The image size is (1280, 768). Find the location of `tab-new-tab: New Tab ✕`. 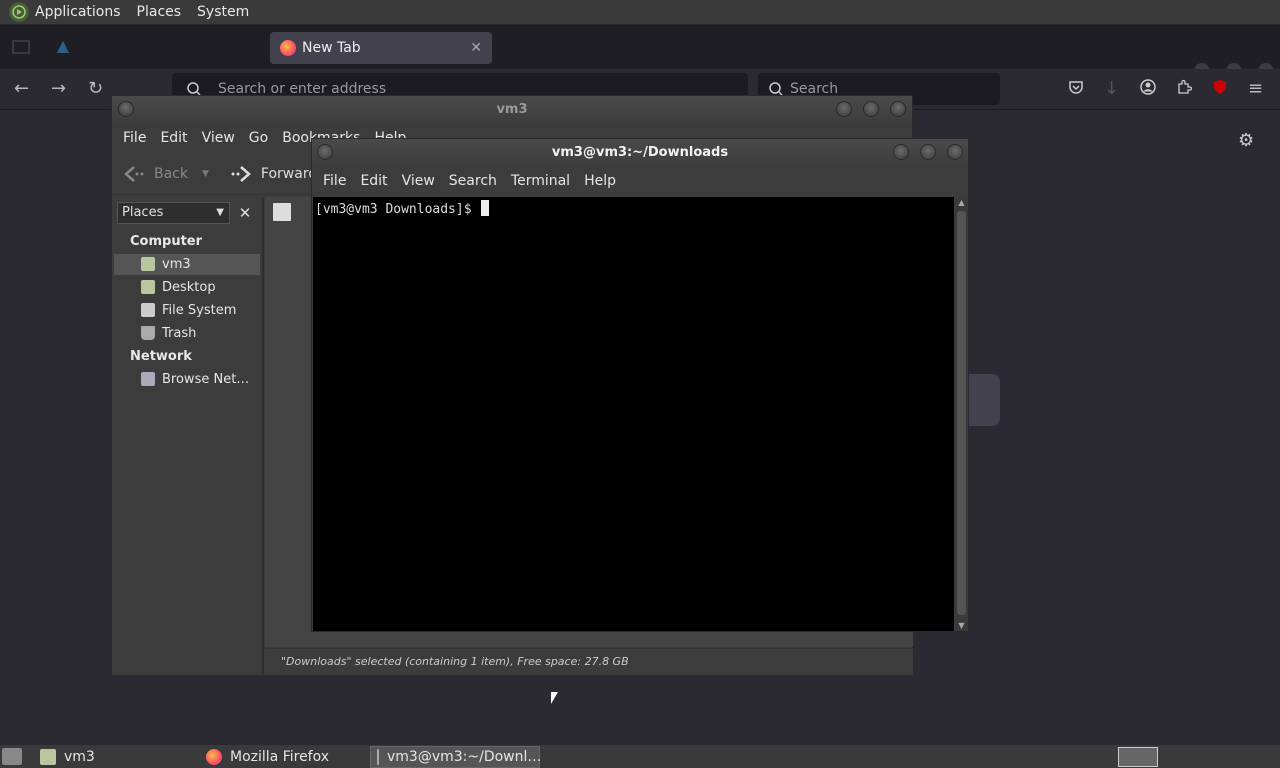

tab-new-tab: New Tab ✕ is located at coordinates (381, 48).